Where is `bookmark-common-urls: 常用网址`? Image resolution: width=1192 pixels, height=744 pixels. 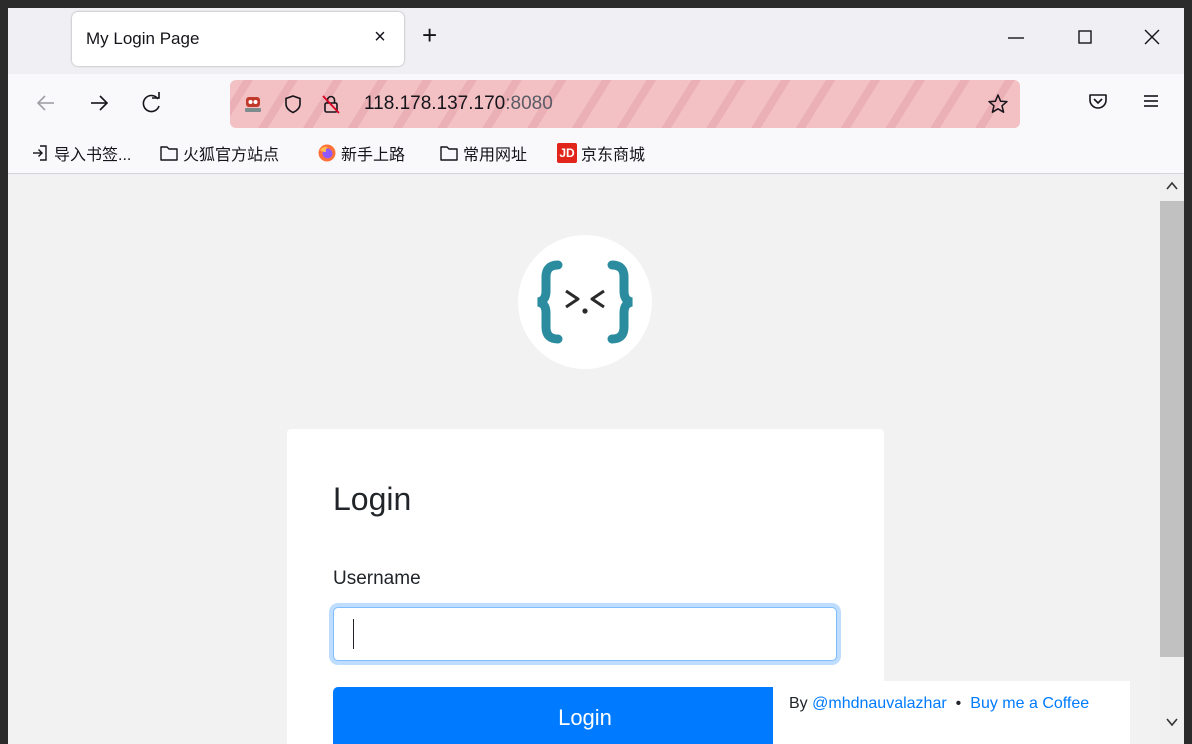 bookmark-common-urls: 常用网址 is located at coordinates (483, 153).